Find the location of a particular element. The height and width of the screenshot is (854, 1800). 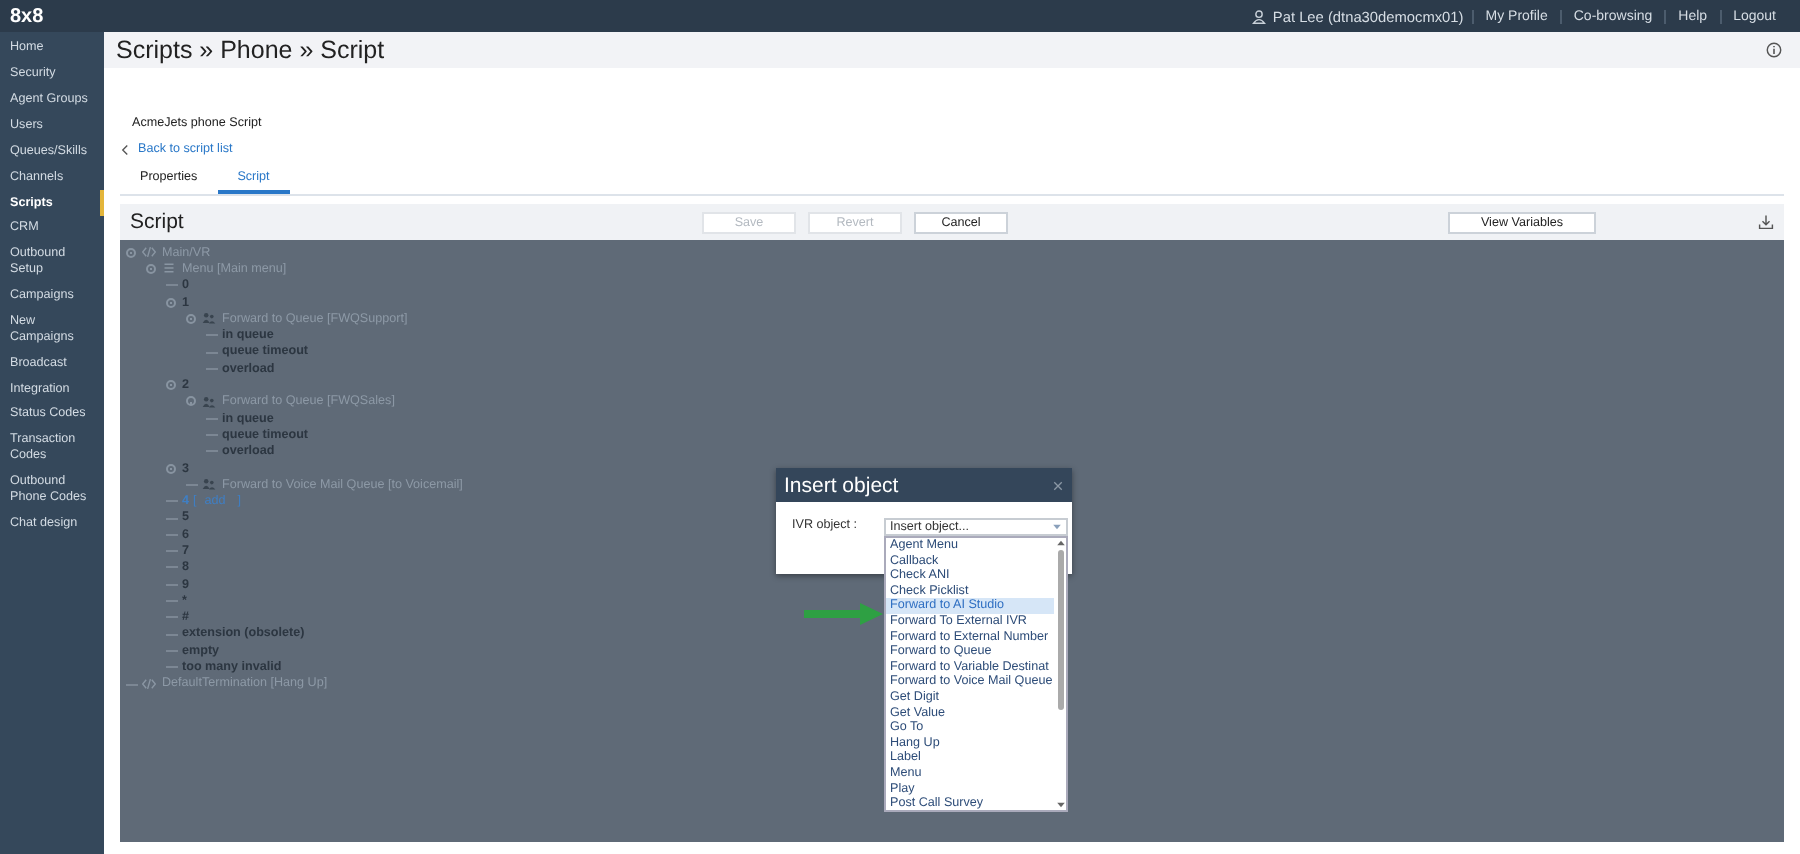

download-icon is located at coordinates (1766, 222).